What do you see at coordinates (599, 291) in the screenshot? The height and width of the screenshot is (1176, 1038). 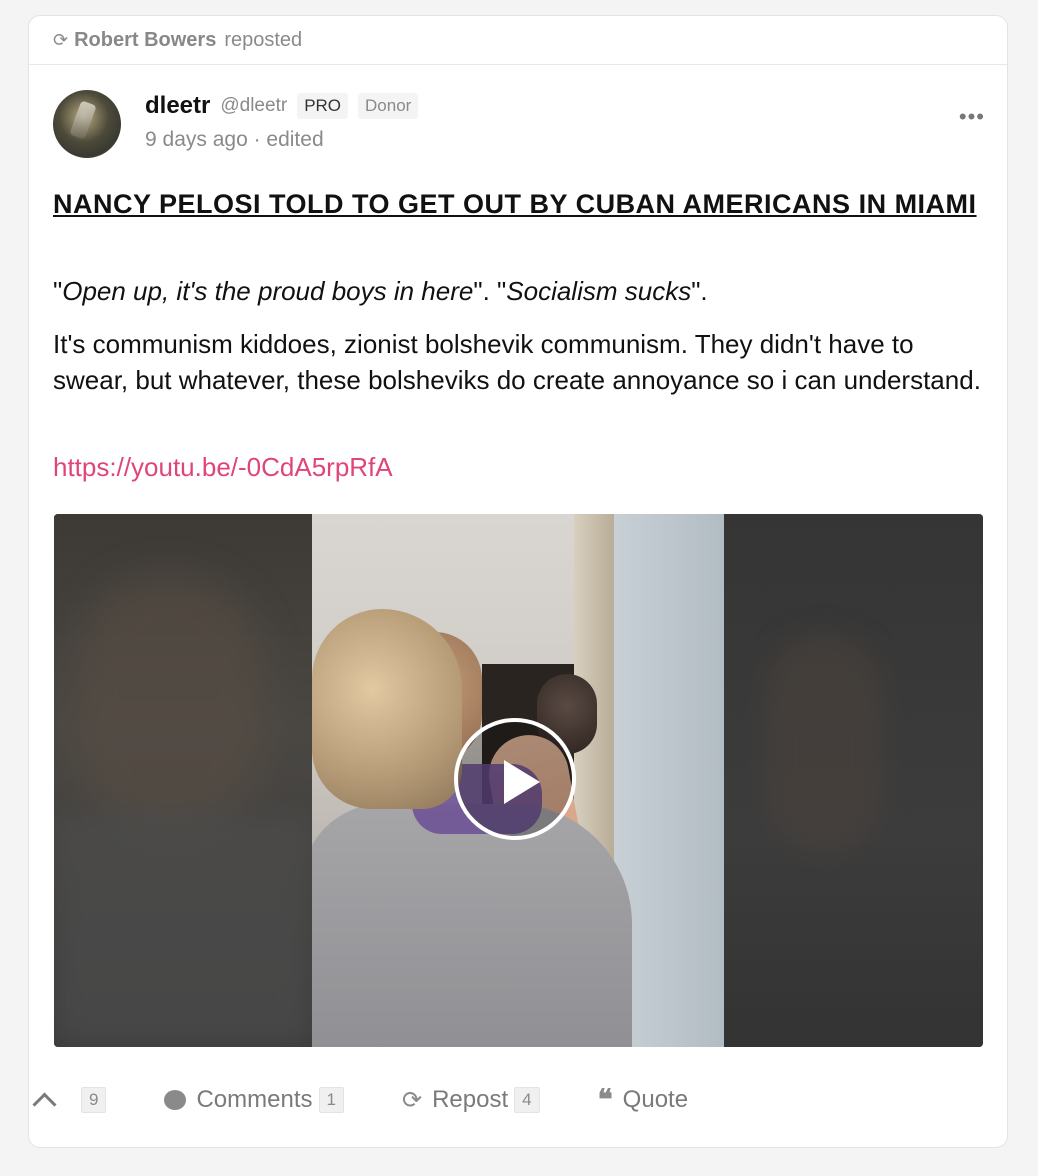 I see `quote-two: Socialism sucks` at bounding box center [599, 291].